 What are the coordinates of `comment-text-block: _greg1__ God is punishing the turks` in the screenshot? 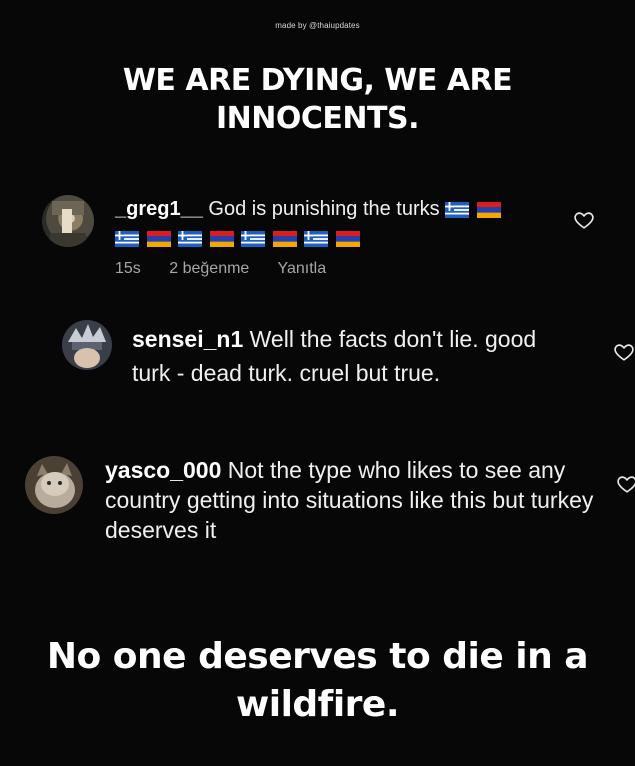 It's located at (335, 223).